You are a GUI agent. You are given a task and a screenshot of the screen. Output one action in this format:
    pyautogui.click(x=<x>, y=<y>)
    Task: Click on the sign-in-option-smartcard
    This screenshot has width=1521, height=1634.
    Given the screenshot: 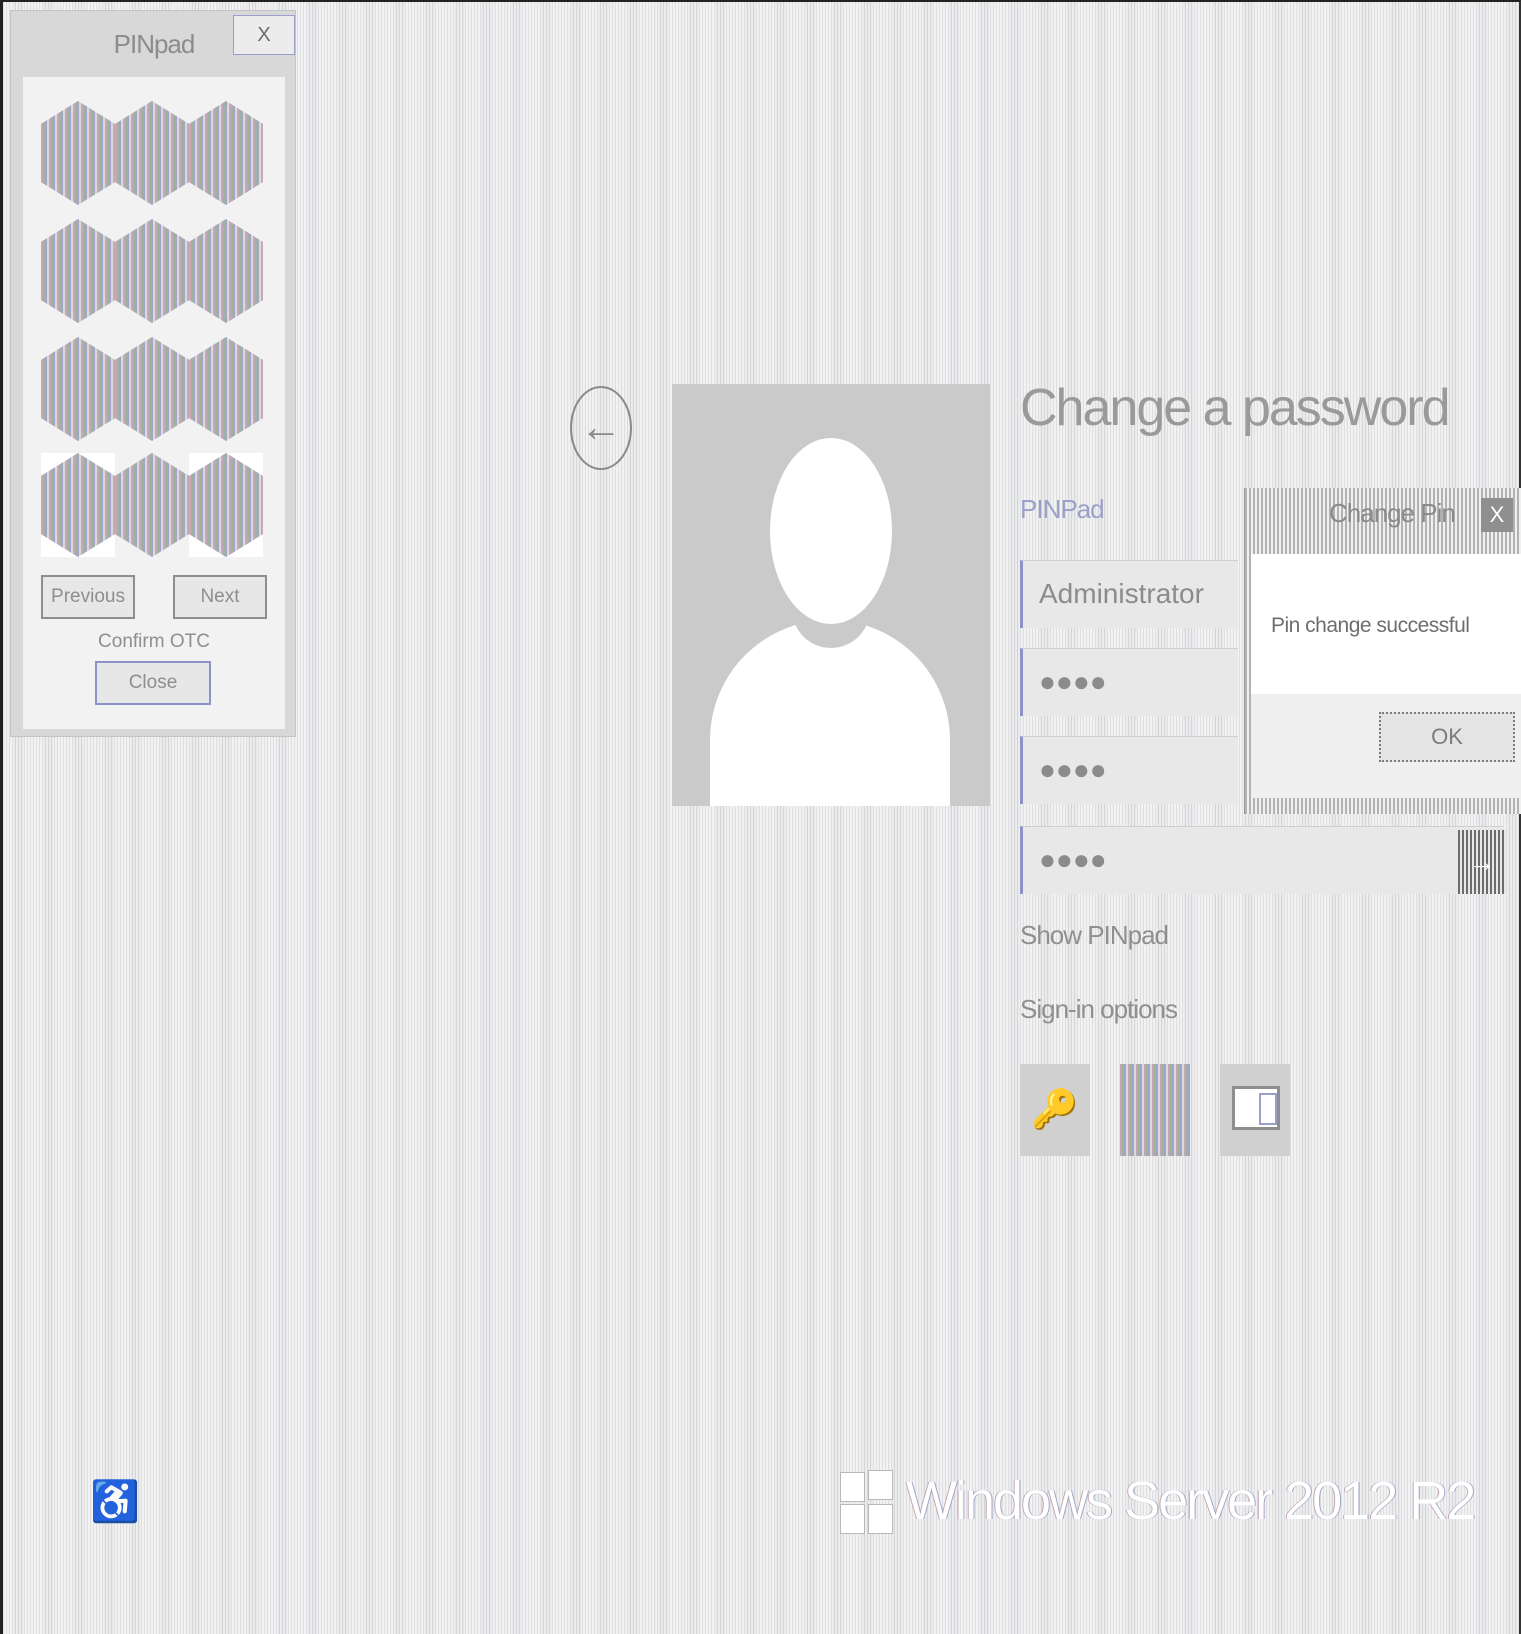 What is the action you would take?
    pyautogui.click(x=1255, y=1110)
    